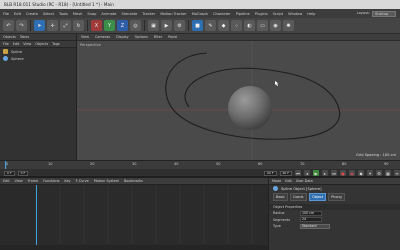  What do you see at coordinates (50, 164) in the screenshot?
I see `tick-label: 10` at bounding box center [50, 164].